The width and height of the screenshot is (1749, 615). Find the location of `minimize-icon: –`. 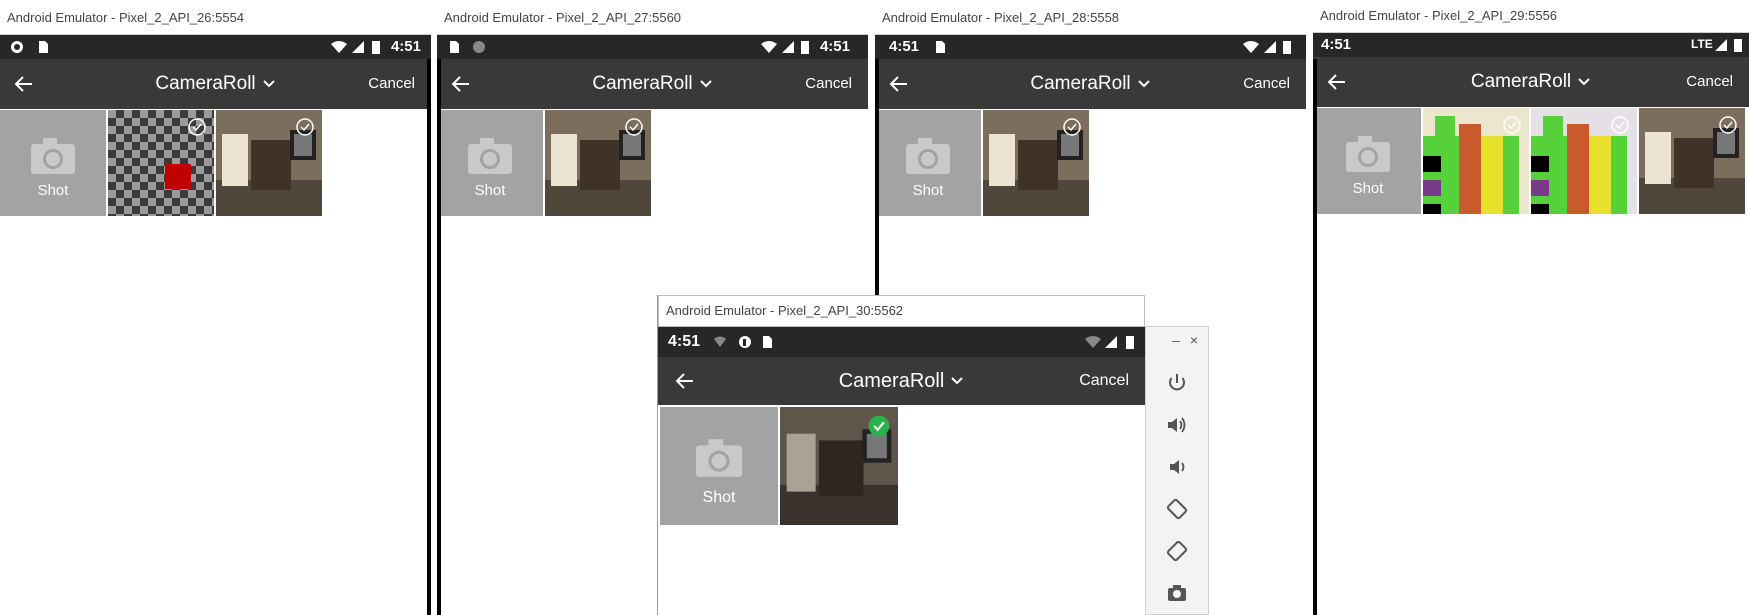

minimize-icon: – is located at coordinates (1176, 340).